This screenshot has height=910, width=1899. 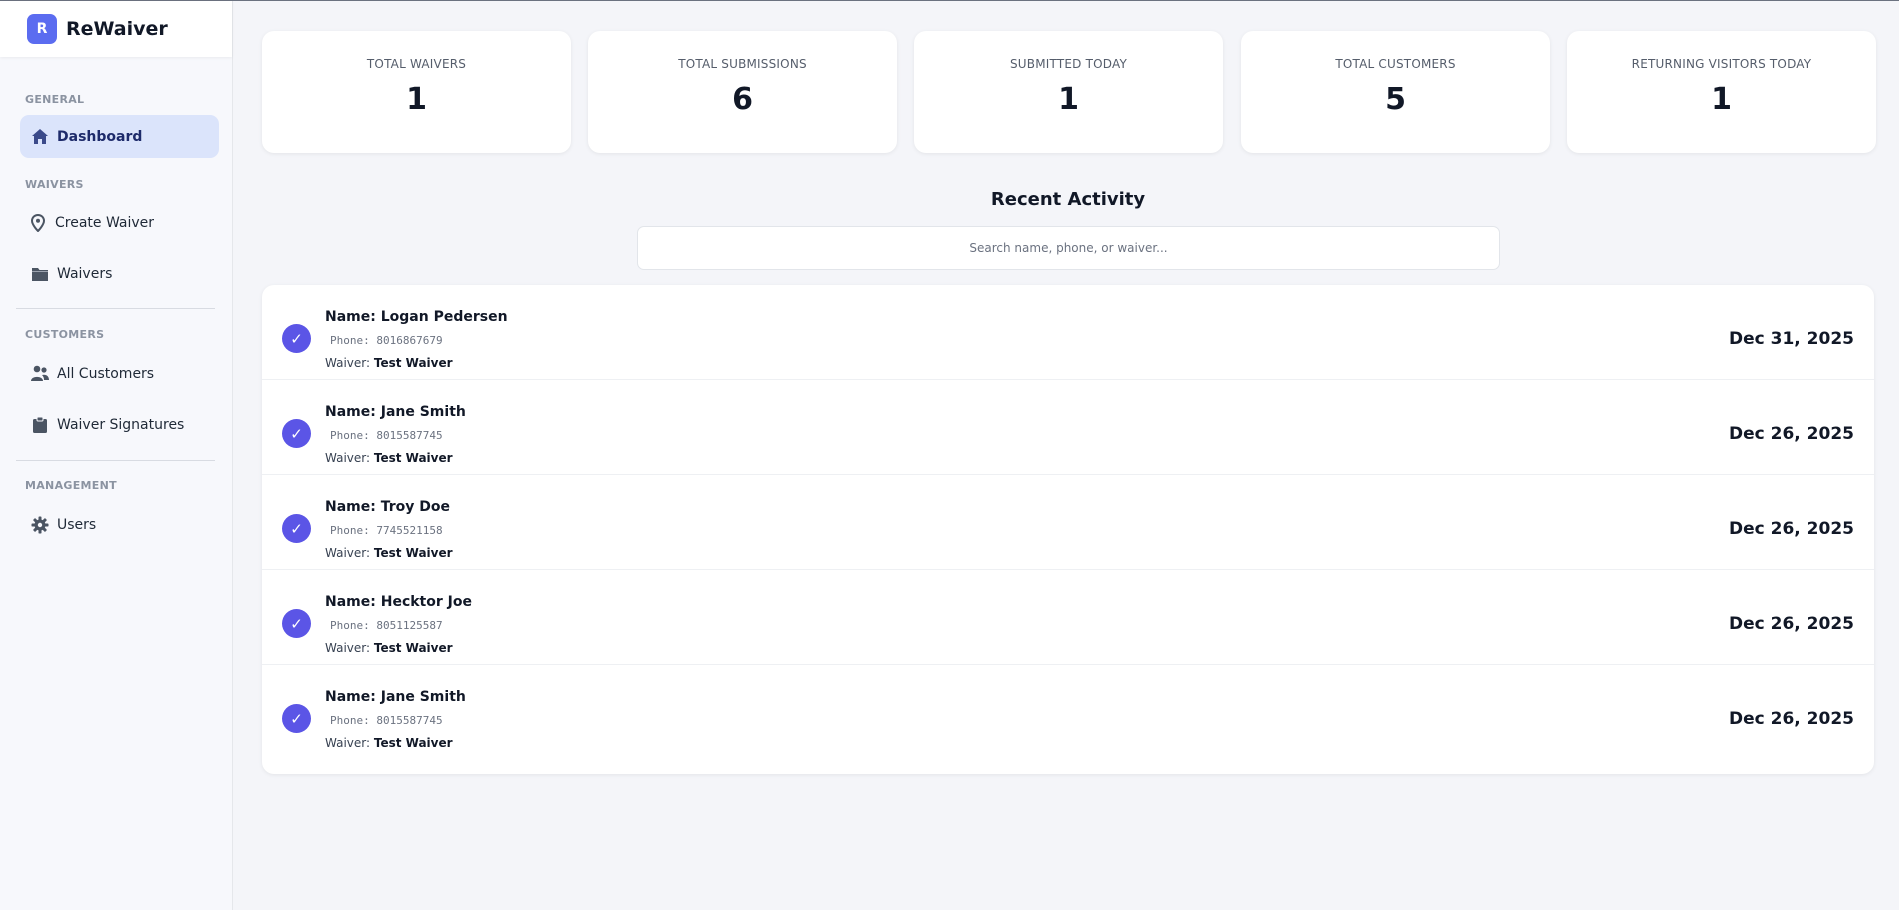 What do you see at coordinates (54, 184) in the screenshot?
I see `section-label-waivers: WAIVERS` at bounding box center [54, 184].